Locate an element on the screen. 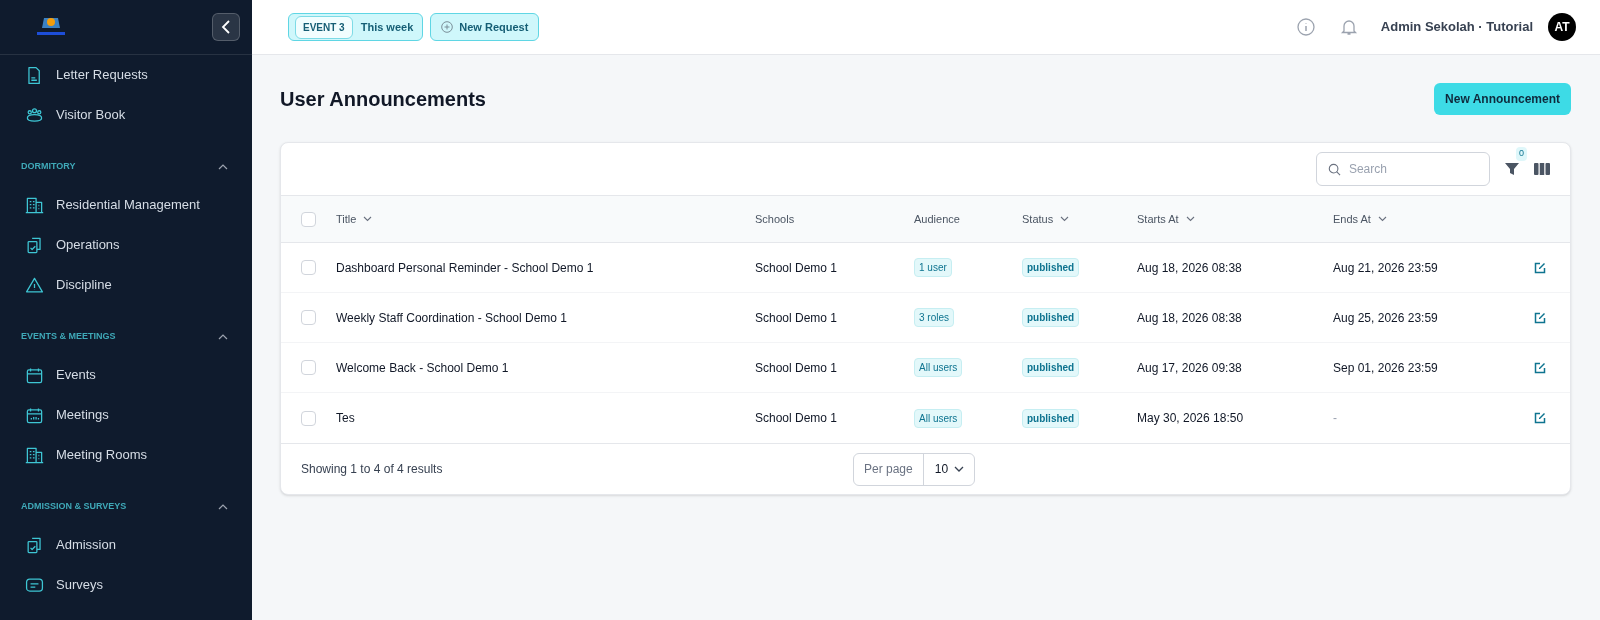  column-header: Title is located at coordinates (354, 219).